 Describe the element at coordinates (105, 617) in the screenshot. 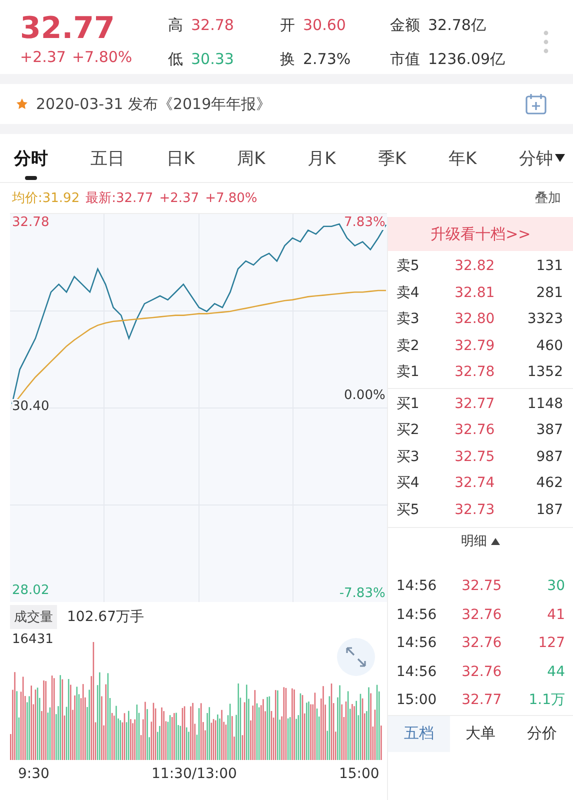

I see `volume-total: 102.67万手` at that location.